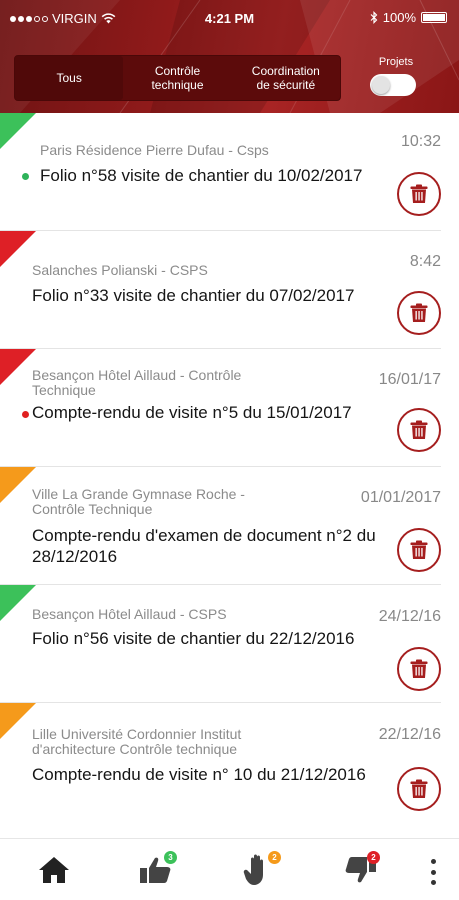  What do you see at coordinates (258, 869) in the screenshot?
I see `nav-pending: 2` at bounding box center [258, 869].